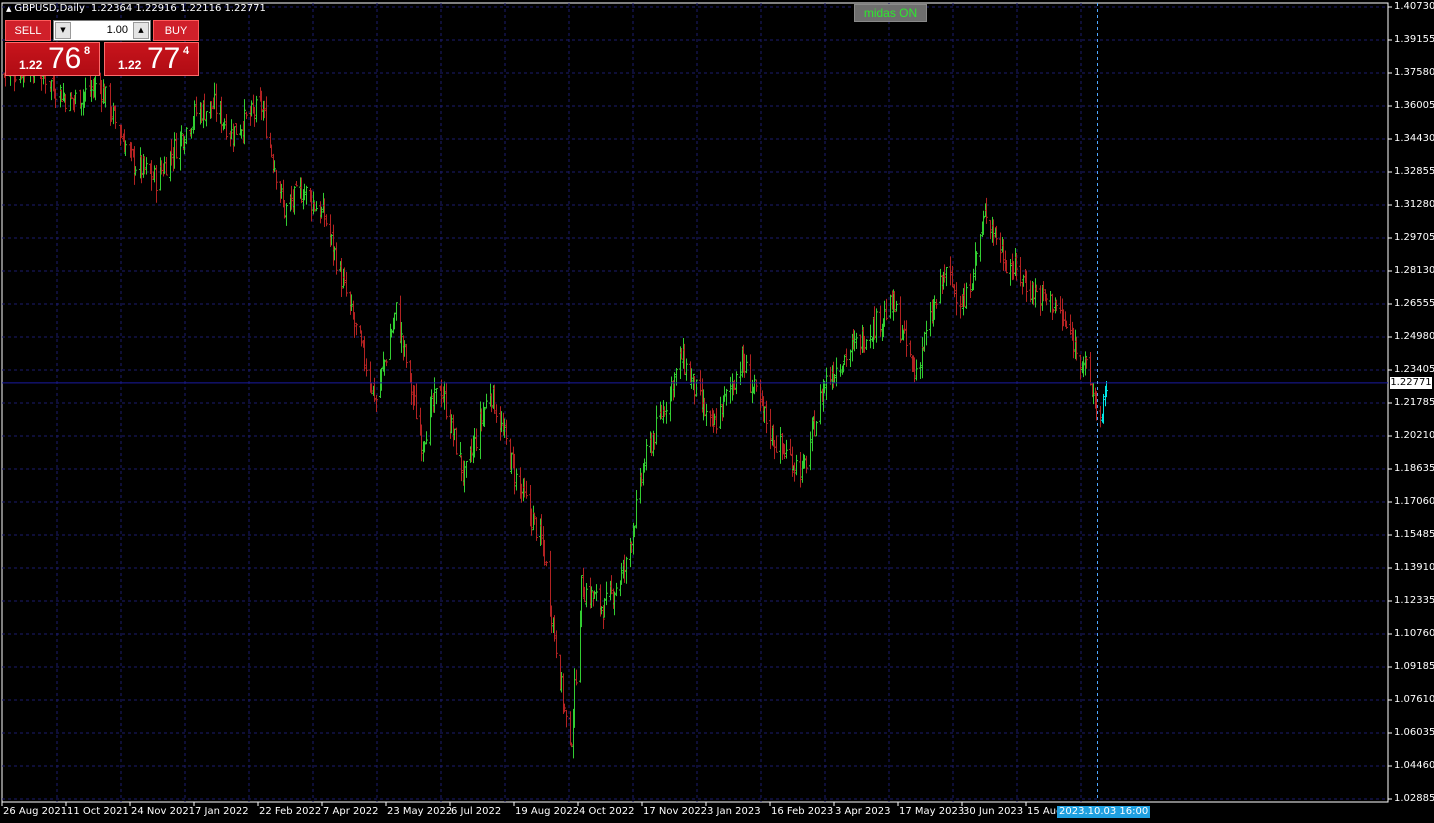  What do you see at coordinates (8, 9) in the screenshot?
I see `collapse-triangle-icon: ▲` at bounding box center [8, 9].